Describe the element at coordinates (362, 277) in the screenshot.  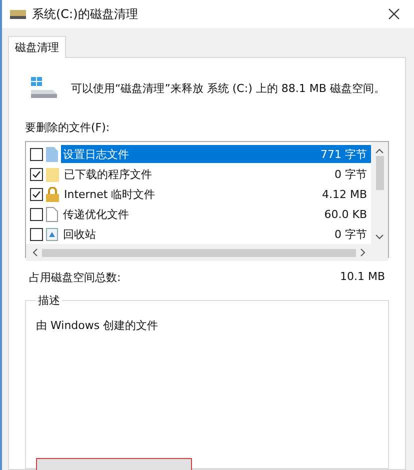
I see `total-value: 10.1 MB` at that location.